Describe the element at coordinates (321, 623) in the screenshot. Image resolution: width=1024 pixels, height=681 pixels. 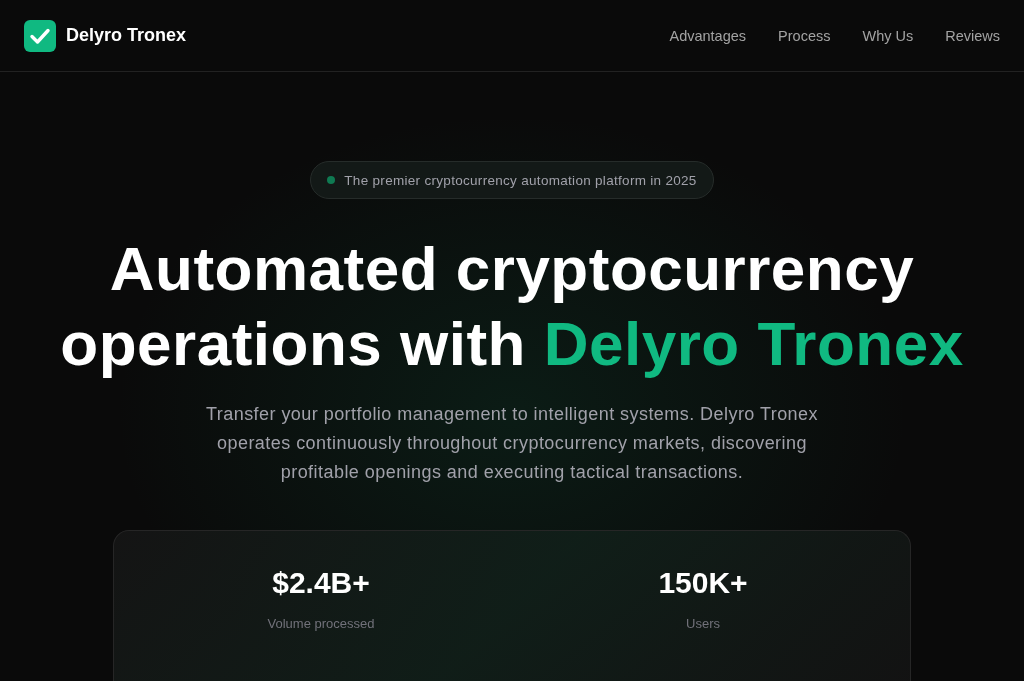
I see `stat-label: Volume processed` at that location.